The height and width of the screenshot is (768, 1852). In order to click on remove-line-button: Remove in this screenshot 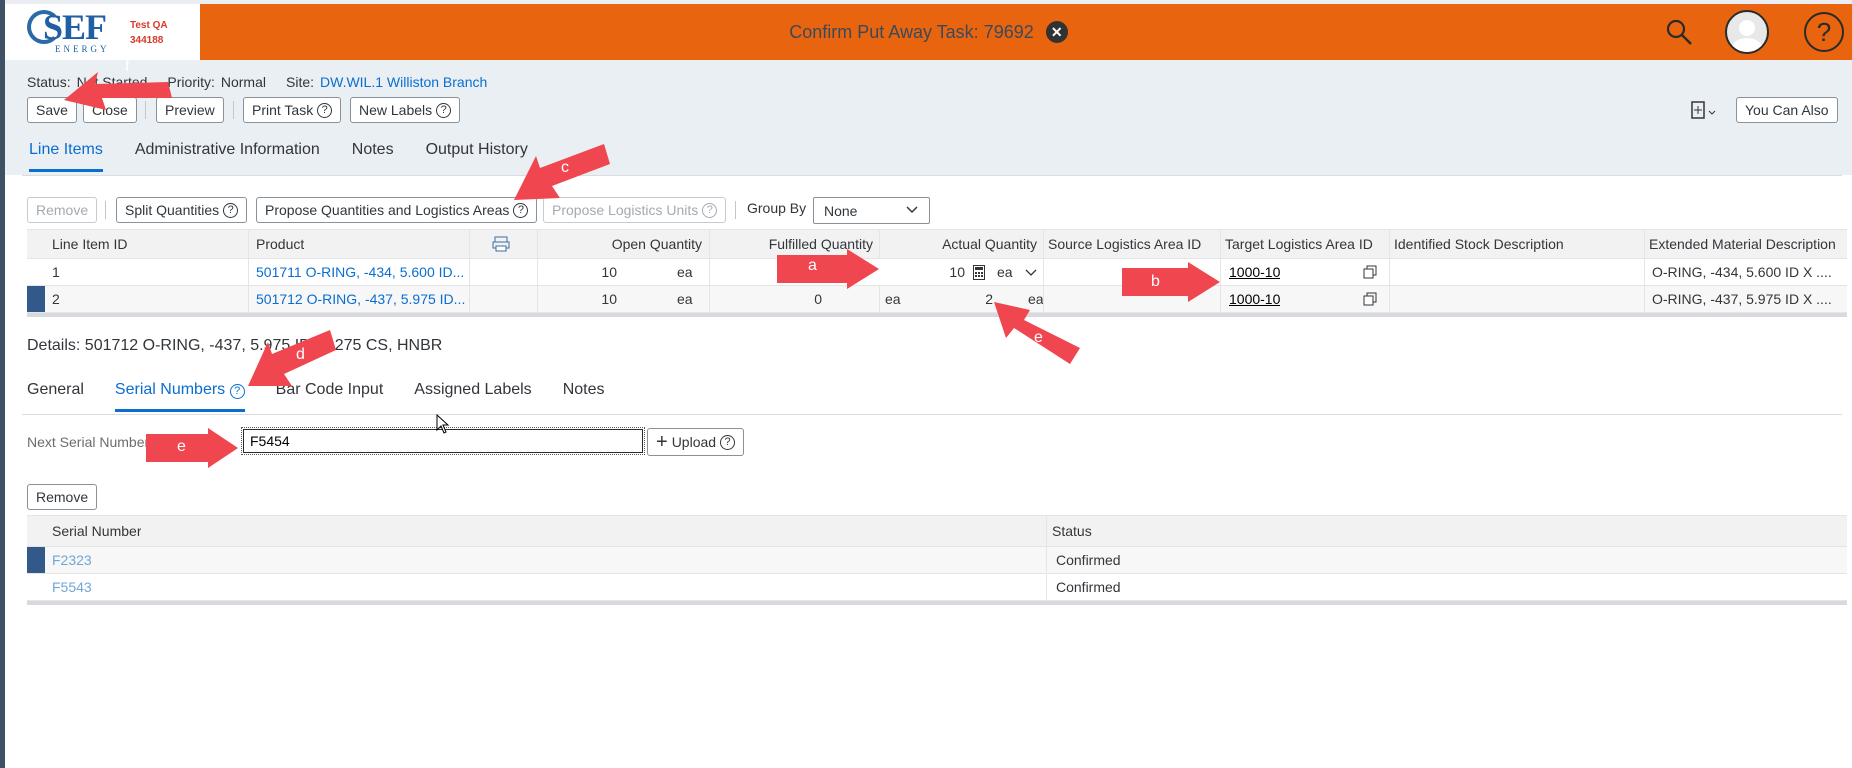, I will do `click(62, 210)`.